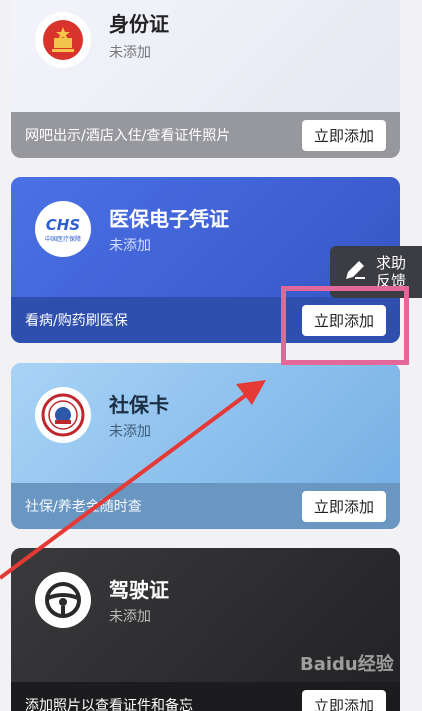  Describe the element at coordinates (128, 136) in the screenshot. I see `card-description: 网吧出示/酒店入住/查看证件照片` at that location.